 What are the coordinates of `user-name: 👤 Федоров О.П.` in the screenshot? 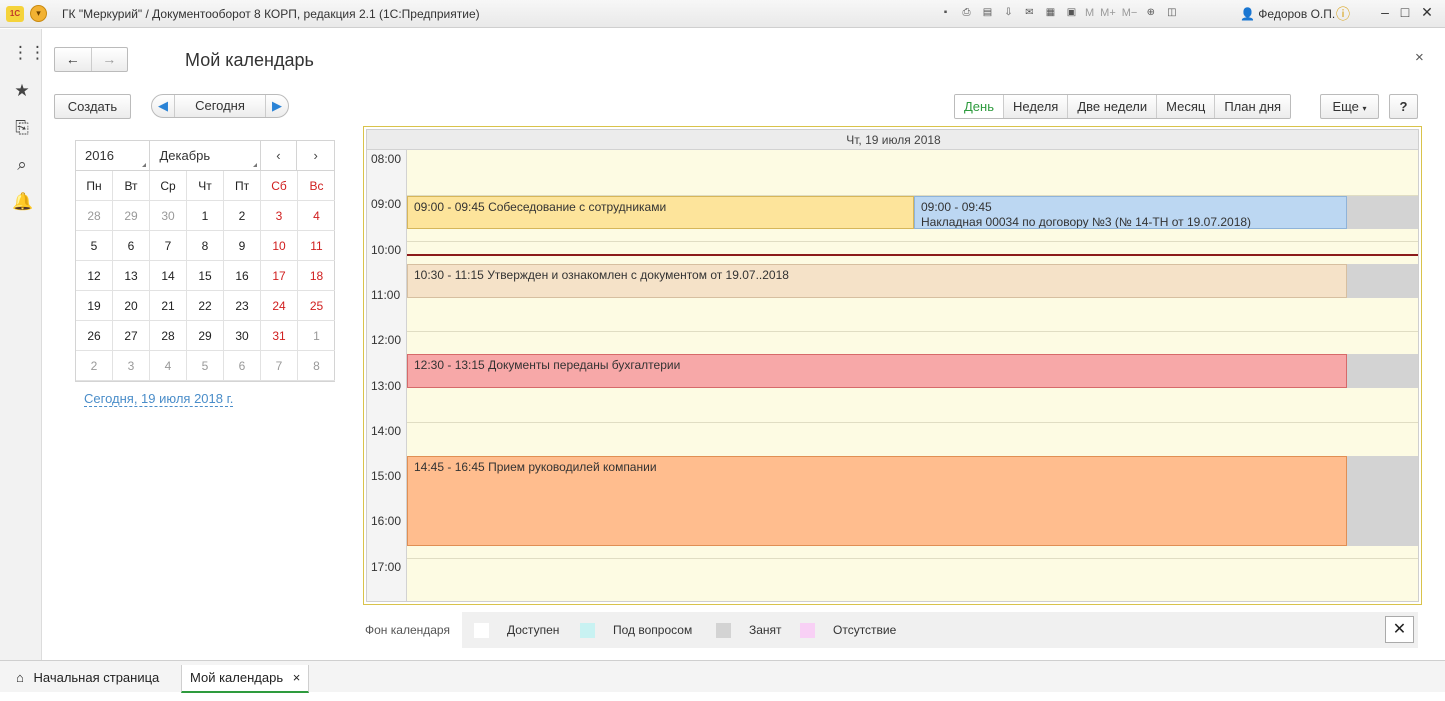 It's located at (1287, 14).